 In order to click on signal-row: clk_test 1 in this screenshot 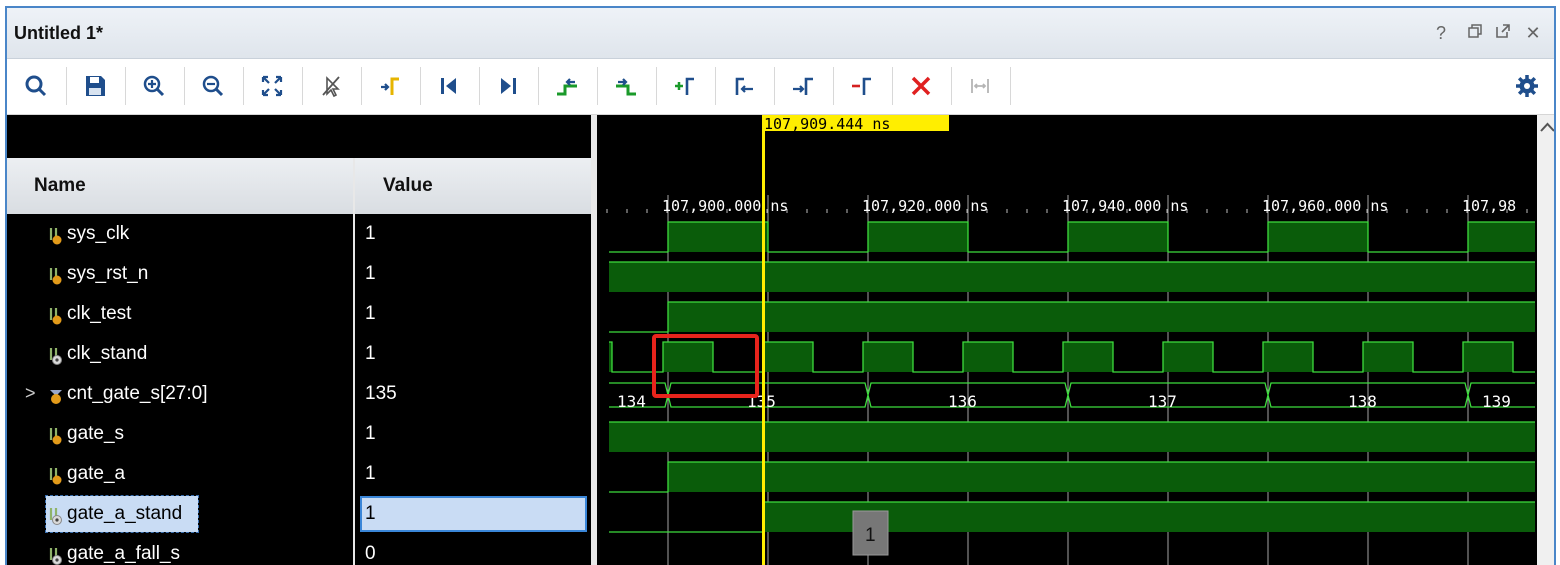, I will do `click(299, 315)`.